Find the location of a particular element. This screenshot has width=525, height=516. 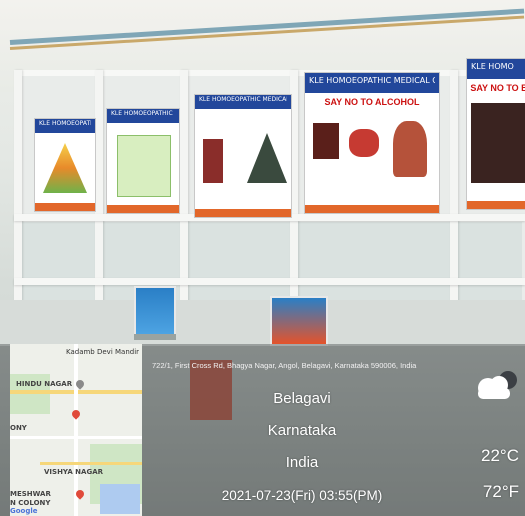

map-label: HINDU NAGAR is located at coordinates (44, 384).